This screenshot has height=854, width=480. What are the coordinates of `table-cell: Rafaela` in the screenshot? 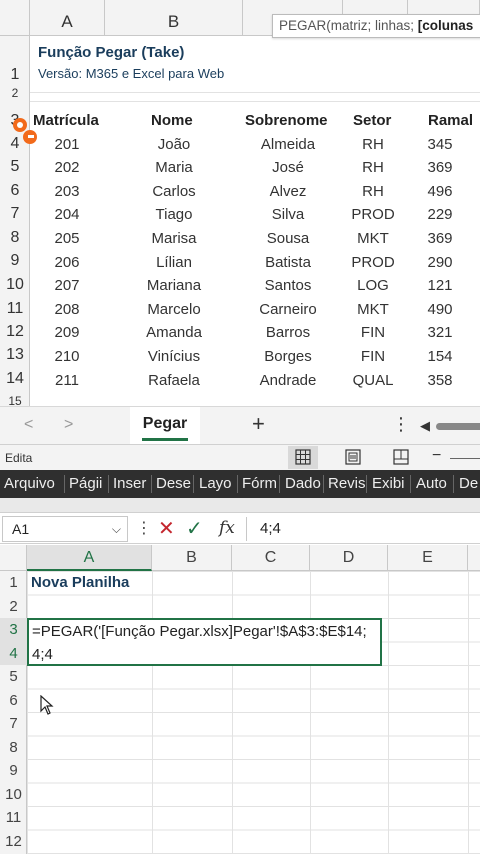 It's located at (174, 380).